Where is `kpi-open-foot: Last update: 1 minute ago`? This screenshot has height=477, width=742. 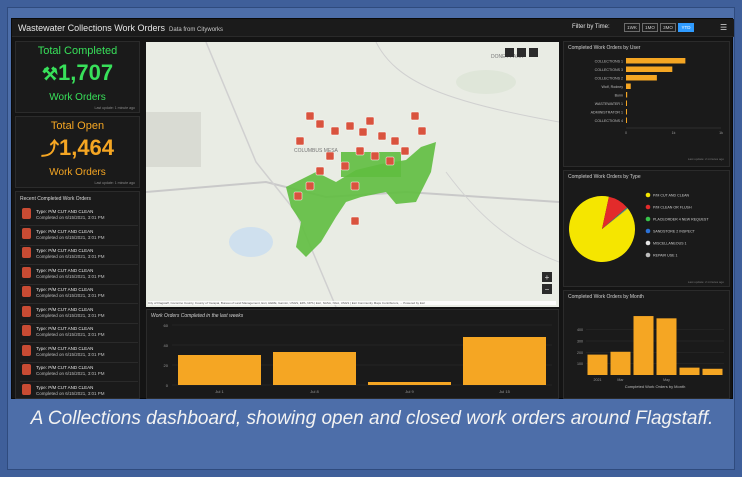
kpi-open-foot: Last update: 1 minute ago is located at coordinates (114, 183).